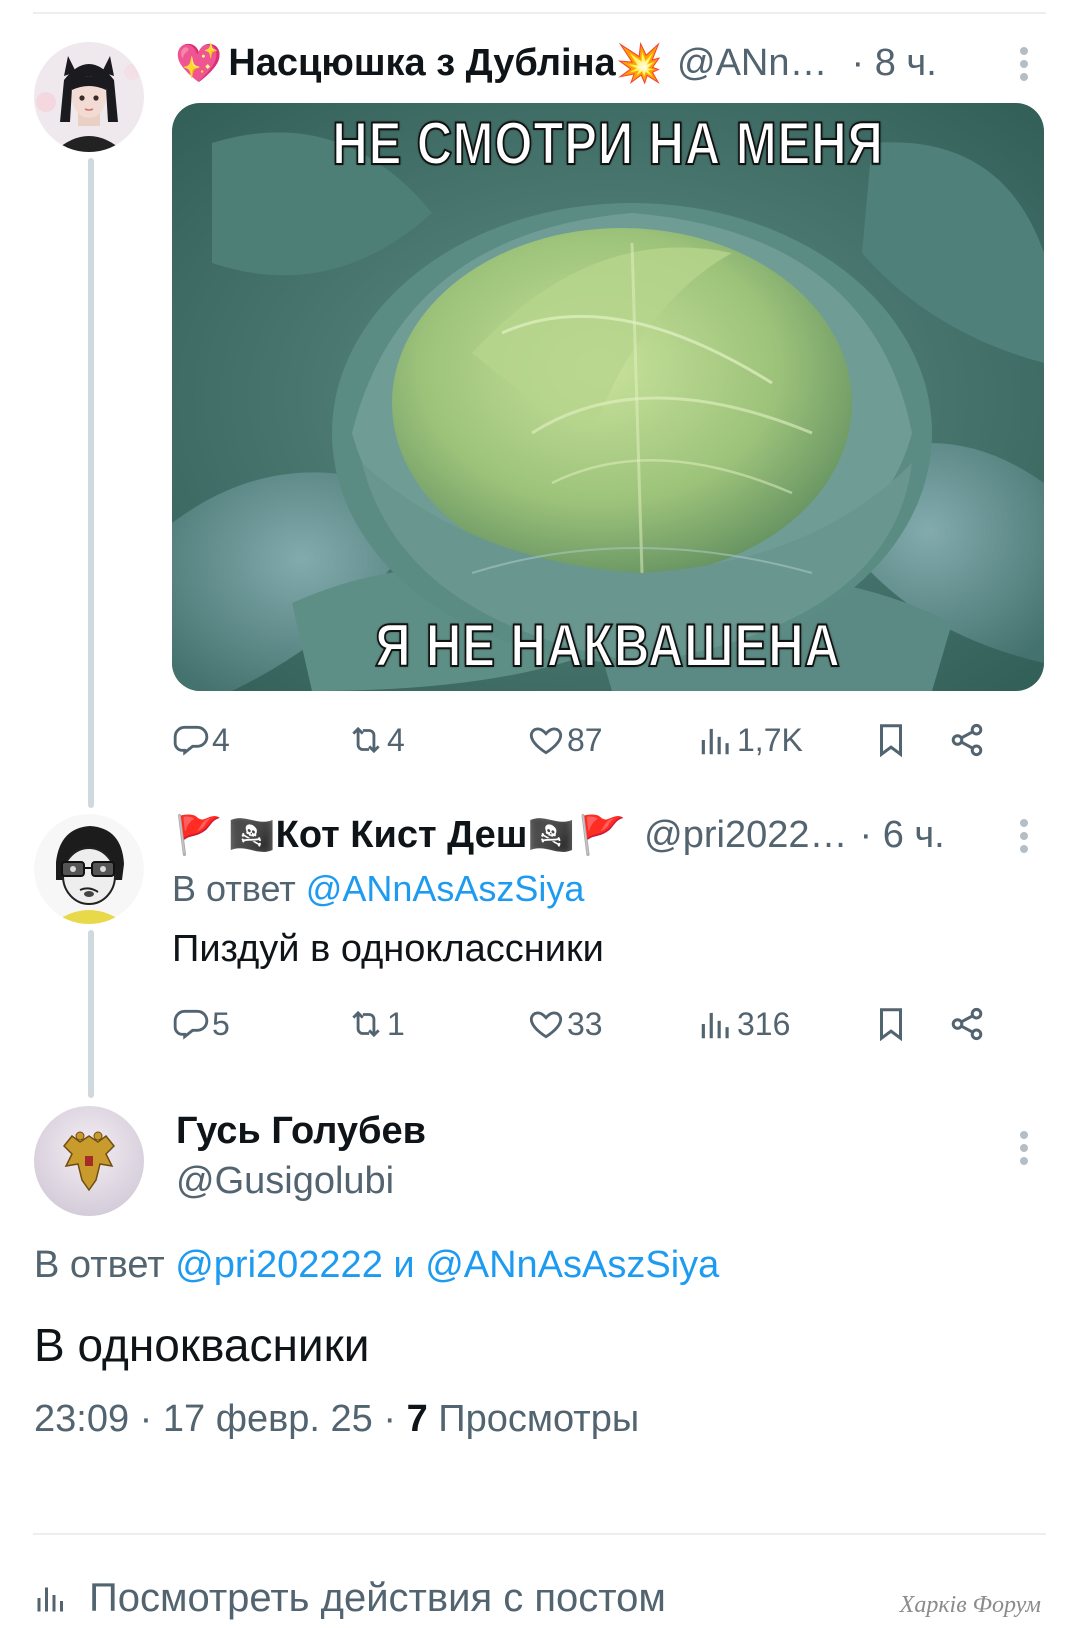 This screenshot has height=1628, width=1079. I want to click on views-button: 316, so click(743, 1024).